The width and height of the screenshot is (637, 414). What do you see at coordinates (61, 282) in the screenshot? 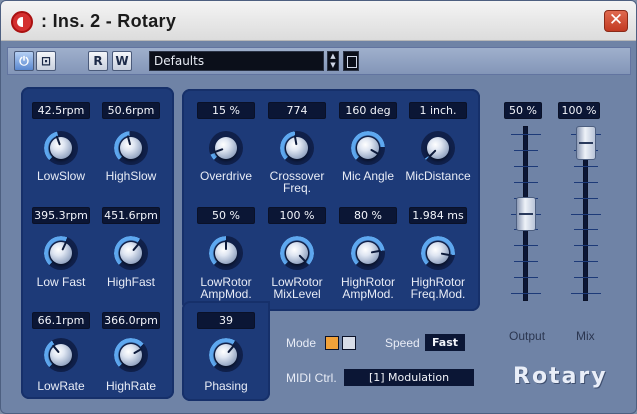
I see `lowfast-label: Low Fast` at bounding box center [61, 282].